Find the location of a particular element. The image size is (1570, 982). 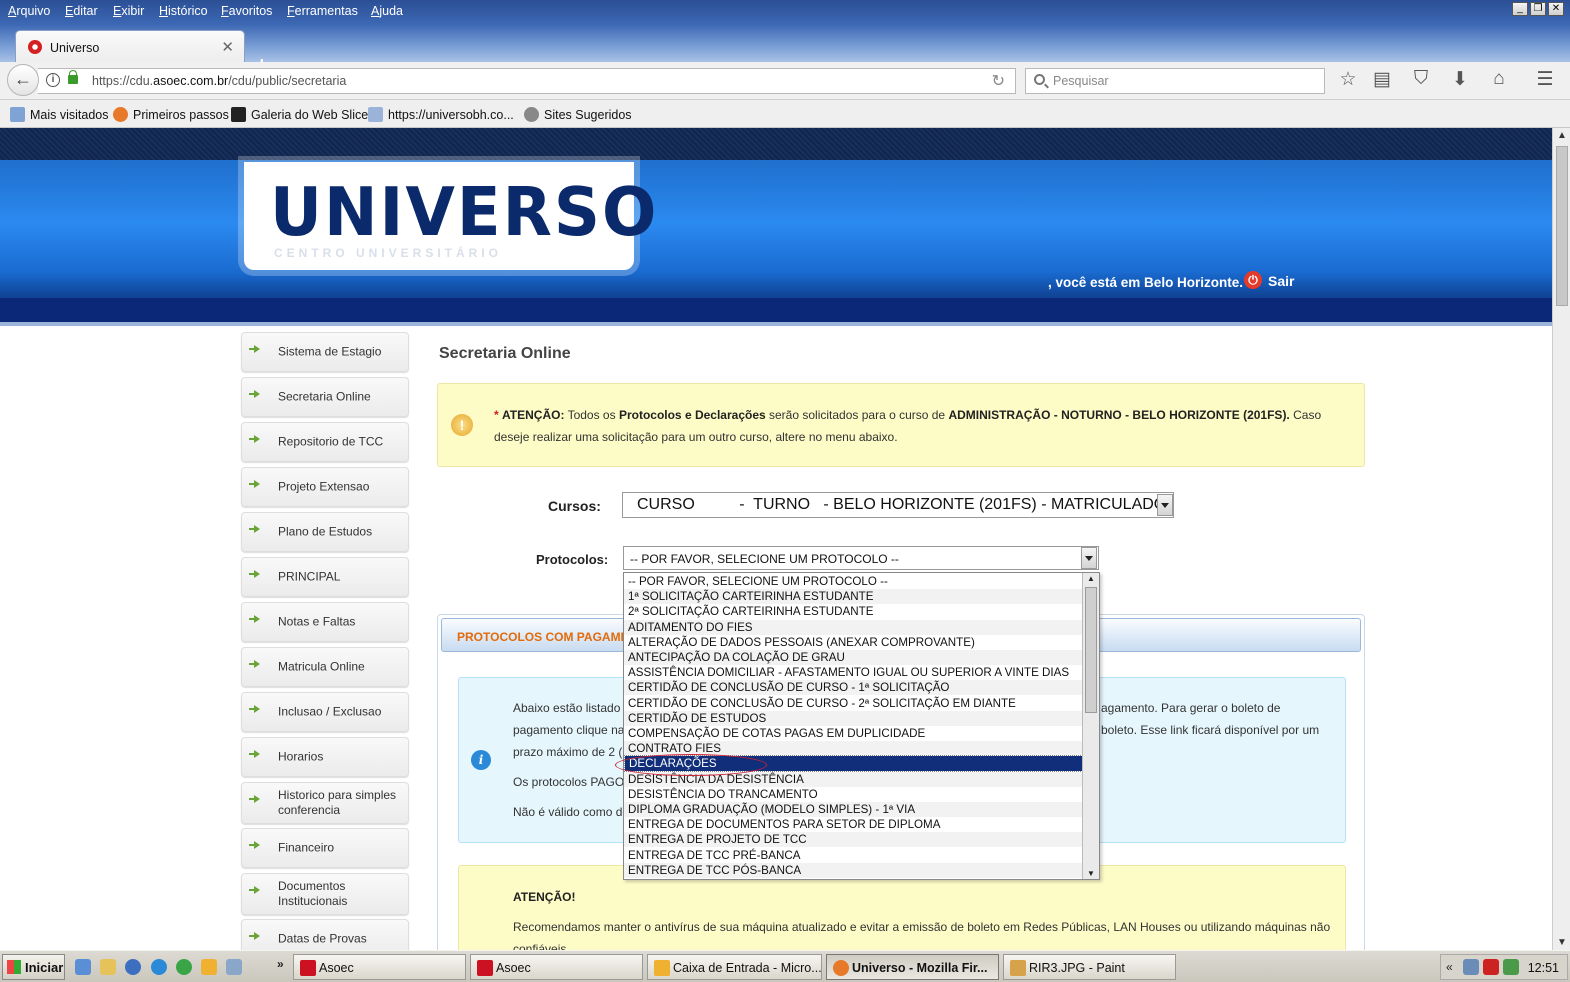

bookmark-sites-sugeridos: Sites Sugeridos is located at coordinates (578, 114).